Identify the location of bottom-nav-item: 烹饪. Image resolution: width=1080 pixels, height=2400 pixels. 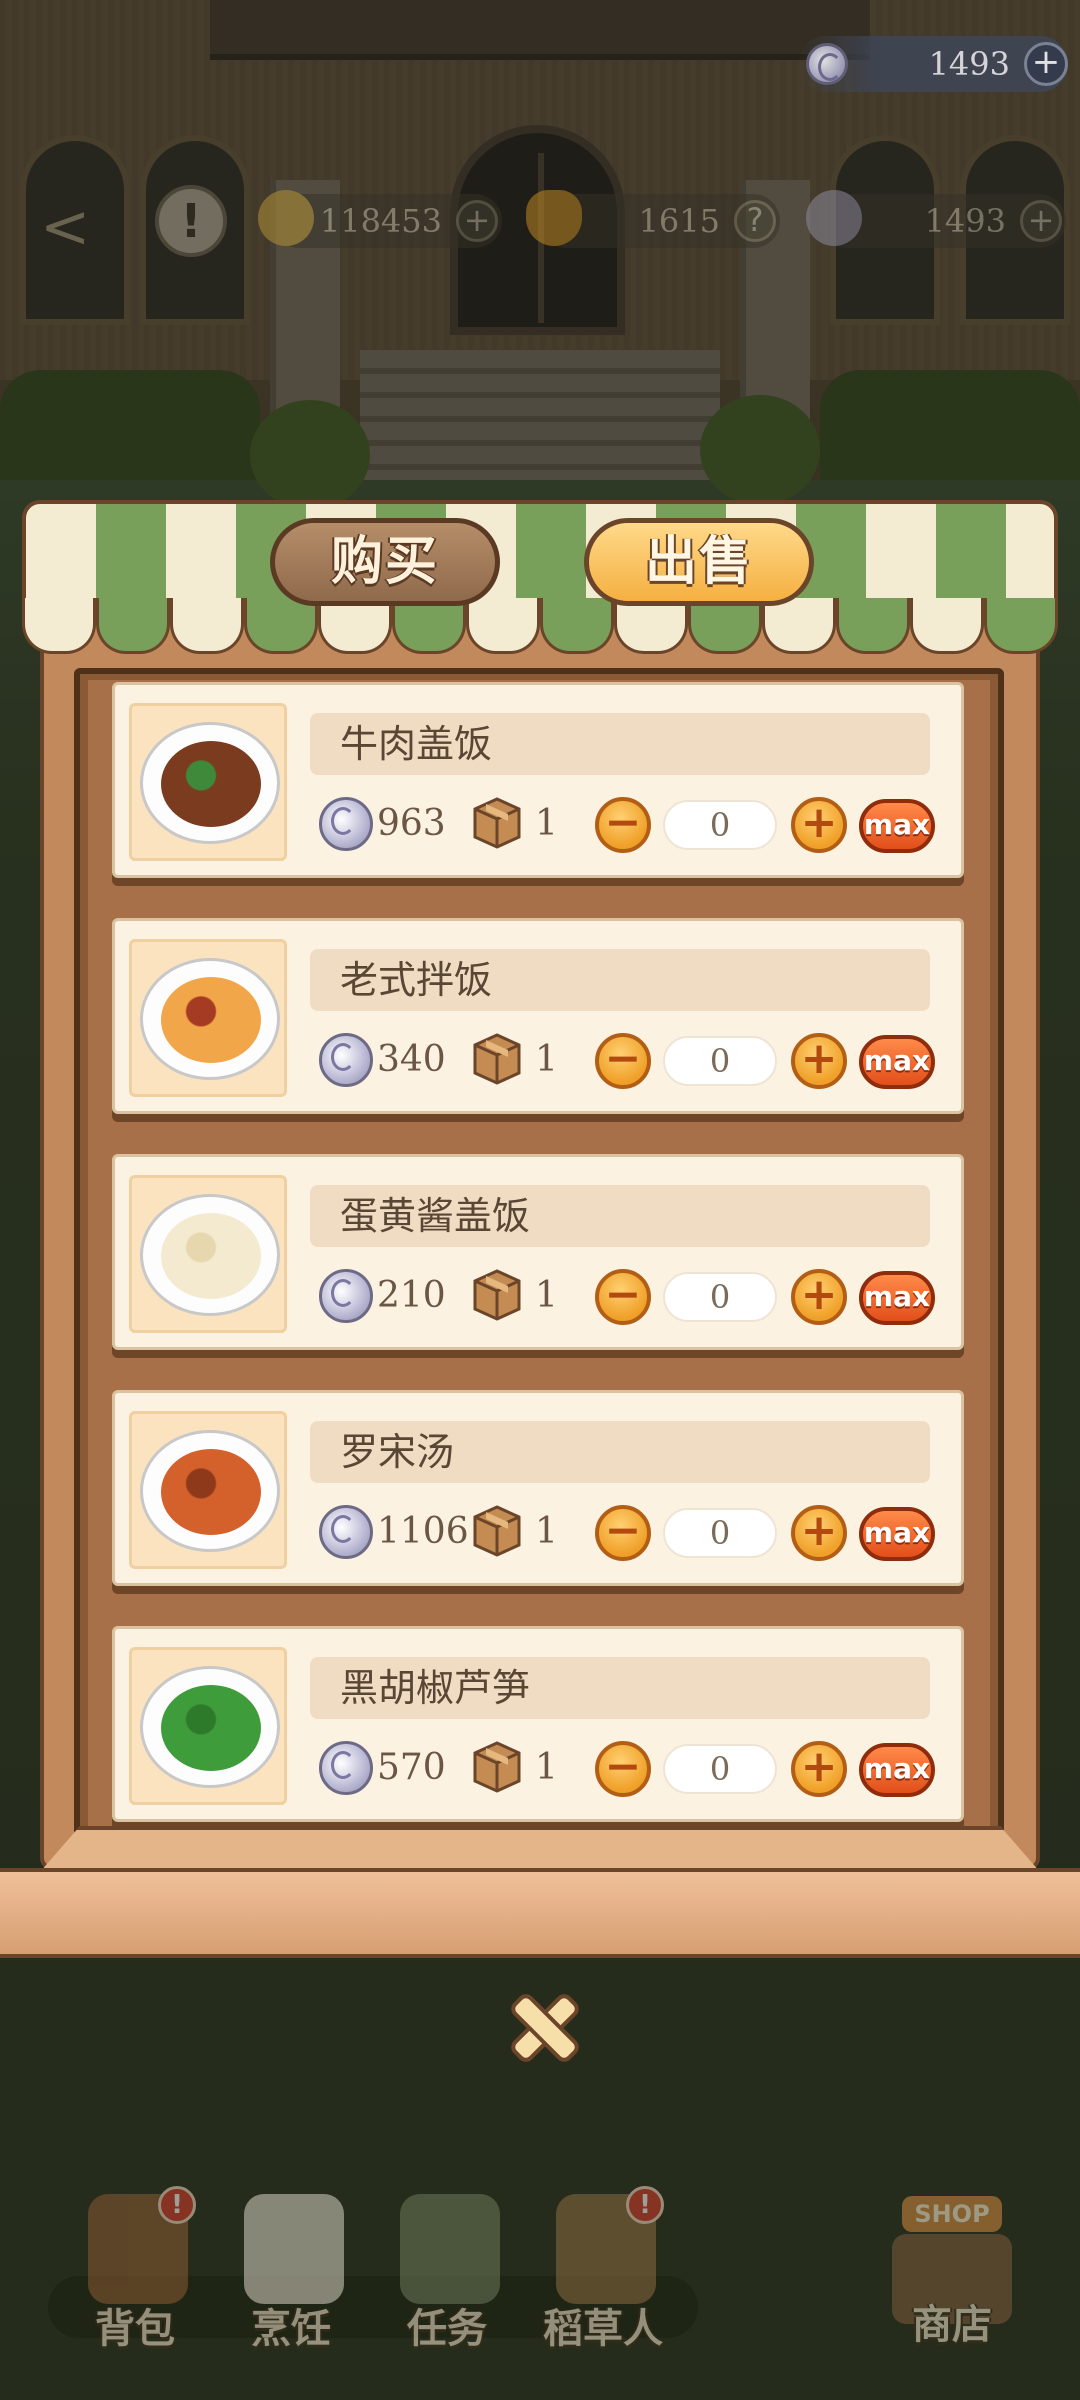
(291, 2269).